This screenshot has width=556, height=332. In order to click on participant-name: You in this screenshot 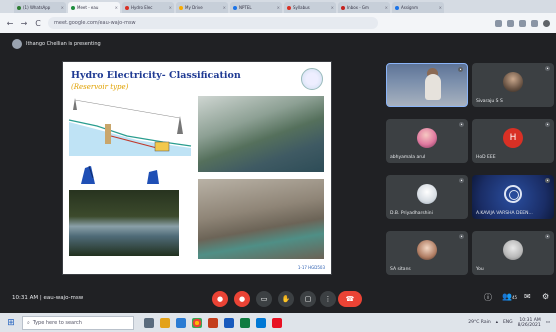, I will do `click(480, 269)`.